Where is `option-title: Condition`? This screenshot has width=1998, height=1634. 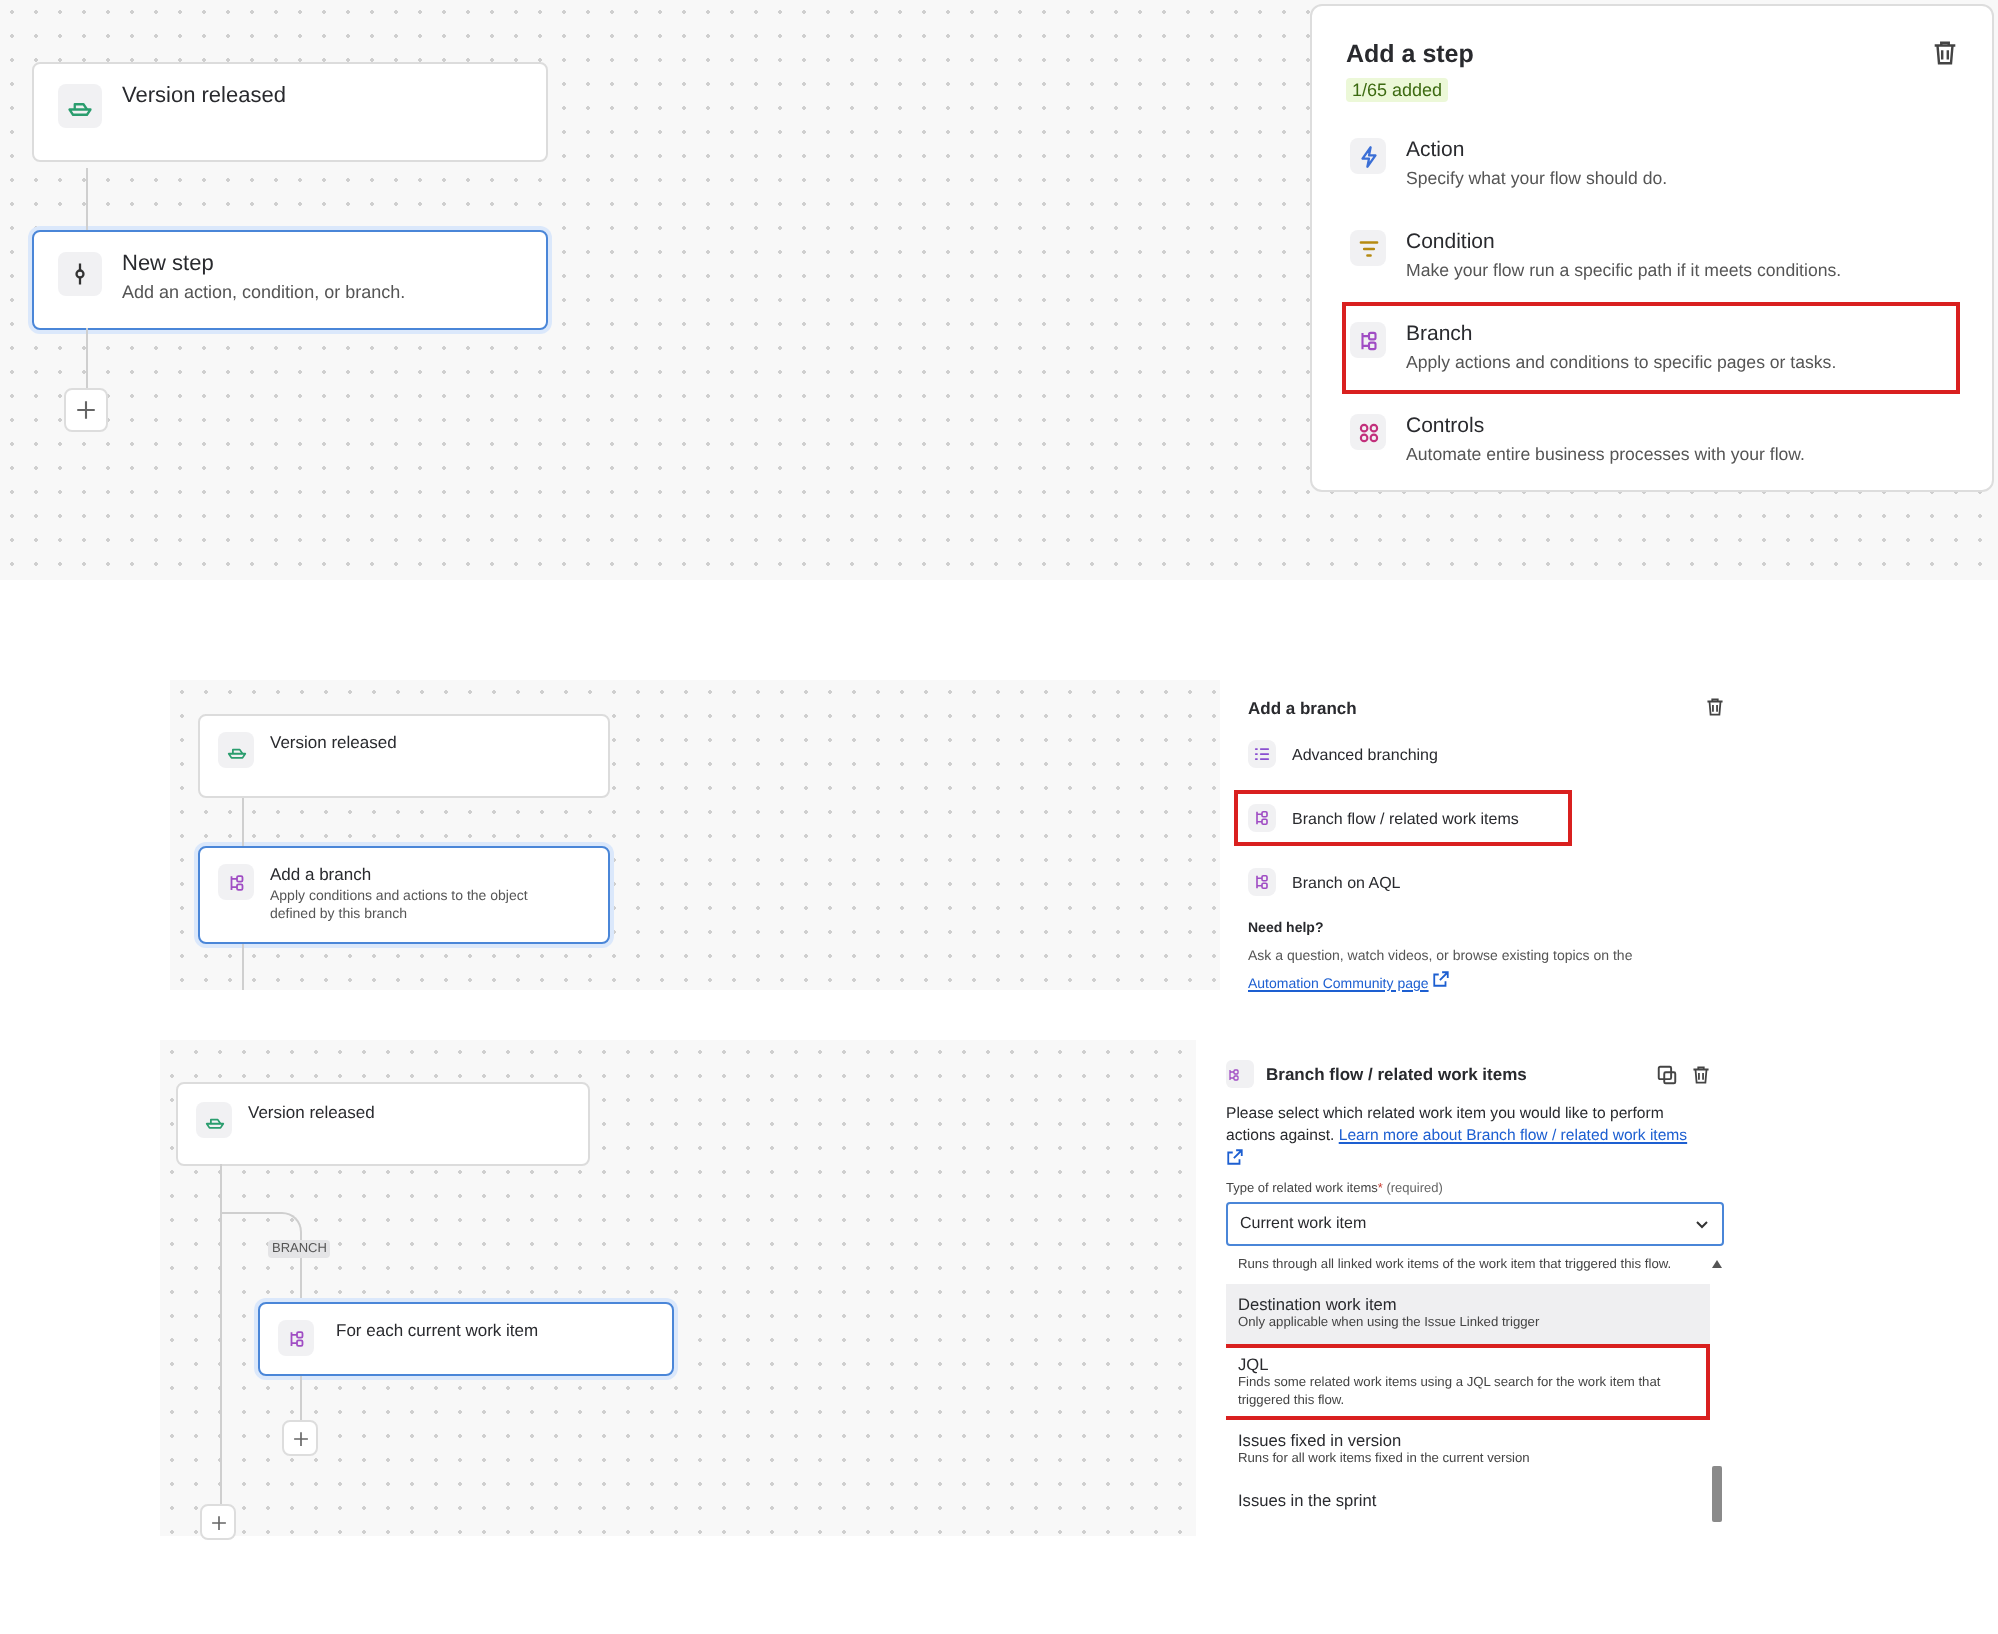 option-title: Condition is located at coordinates (1451, 242).